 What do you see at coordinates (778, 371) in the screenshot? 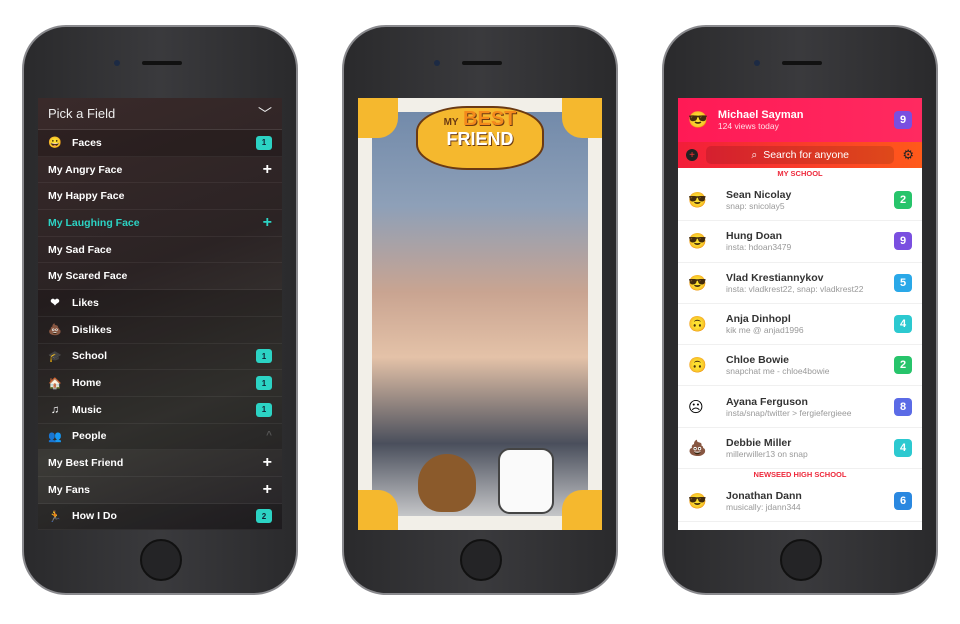
I see `person-handle: snapchat me - chloe4bowie` at bounding box center [778, 371].